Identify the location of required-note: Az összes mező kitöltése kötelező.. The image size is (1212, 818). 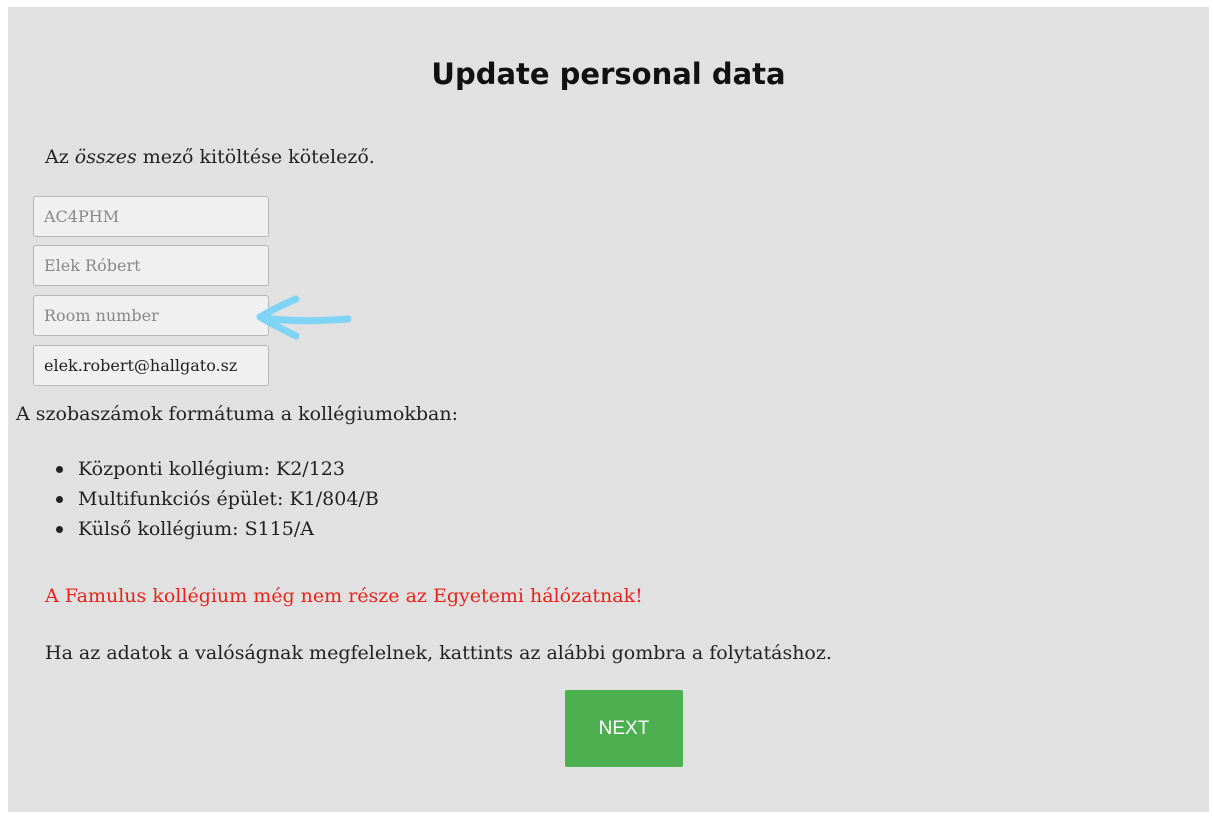
(210, 157).